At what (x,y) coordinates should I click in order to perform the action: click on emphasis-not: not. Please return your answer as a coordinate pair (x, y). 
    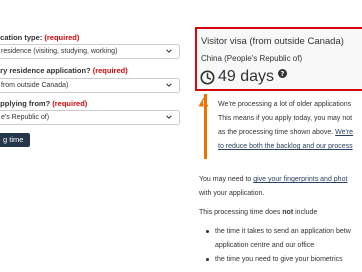
    Looking at the image, I should click on (288, 212).